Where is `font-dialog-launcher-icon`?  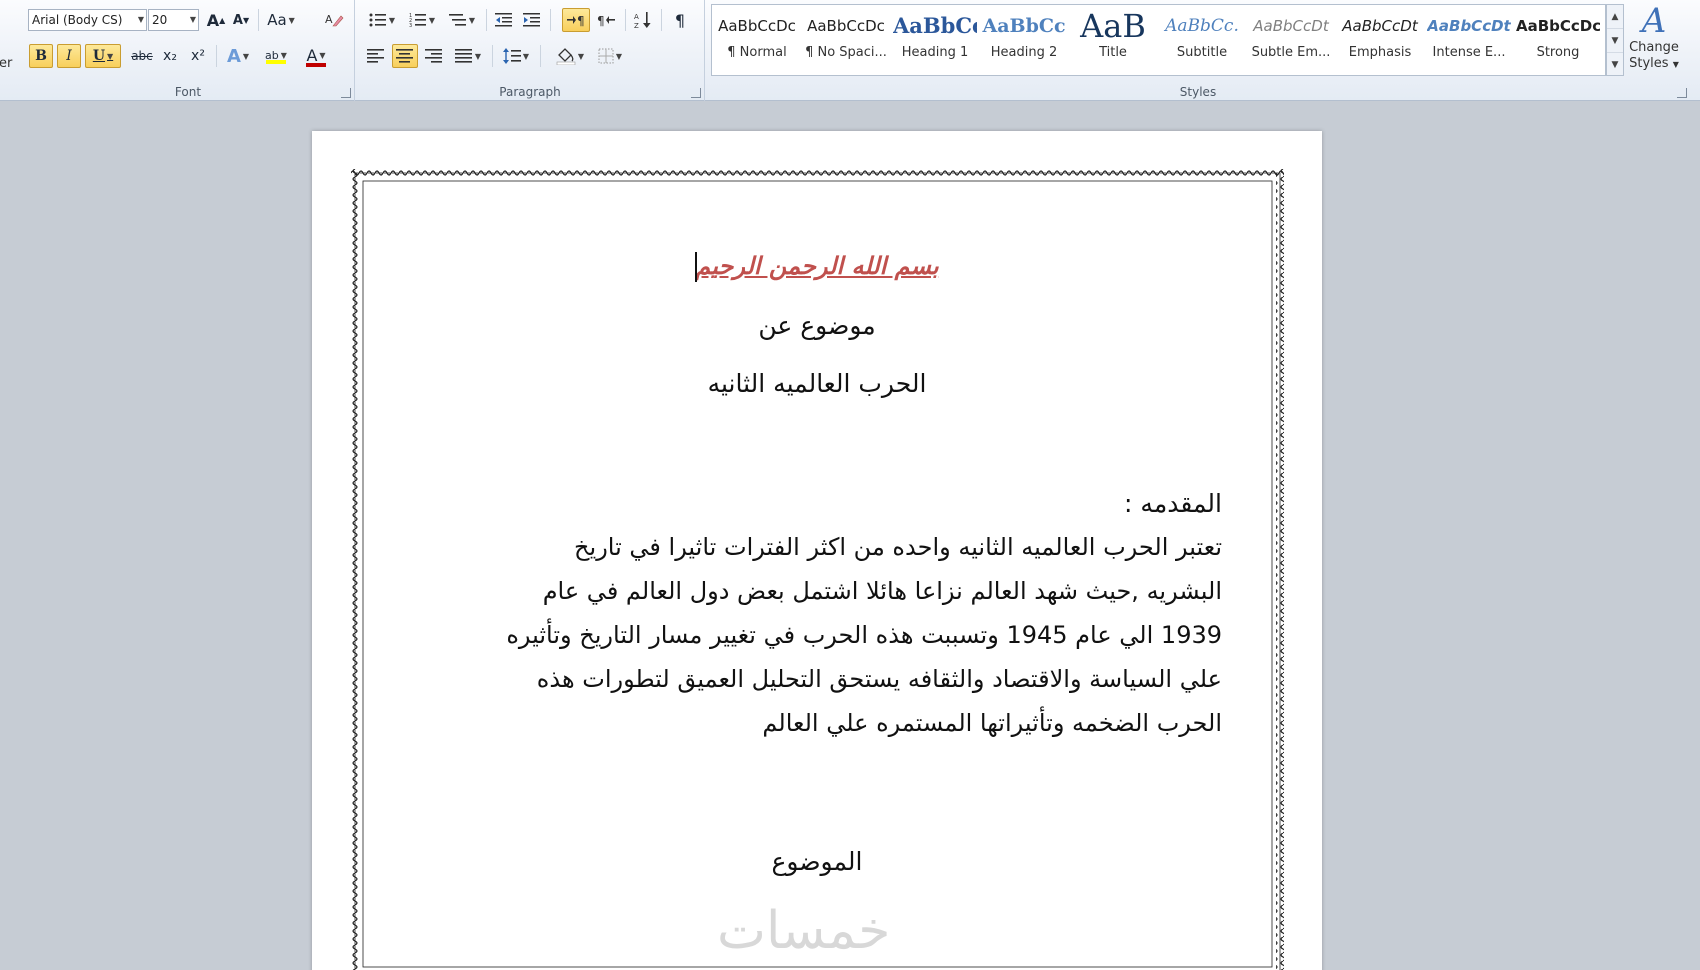 font-dialog-launcher-icon is located at coordinates (346, 93).